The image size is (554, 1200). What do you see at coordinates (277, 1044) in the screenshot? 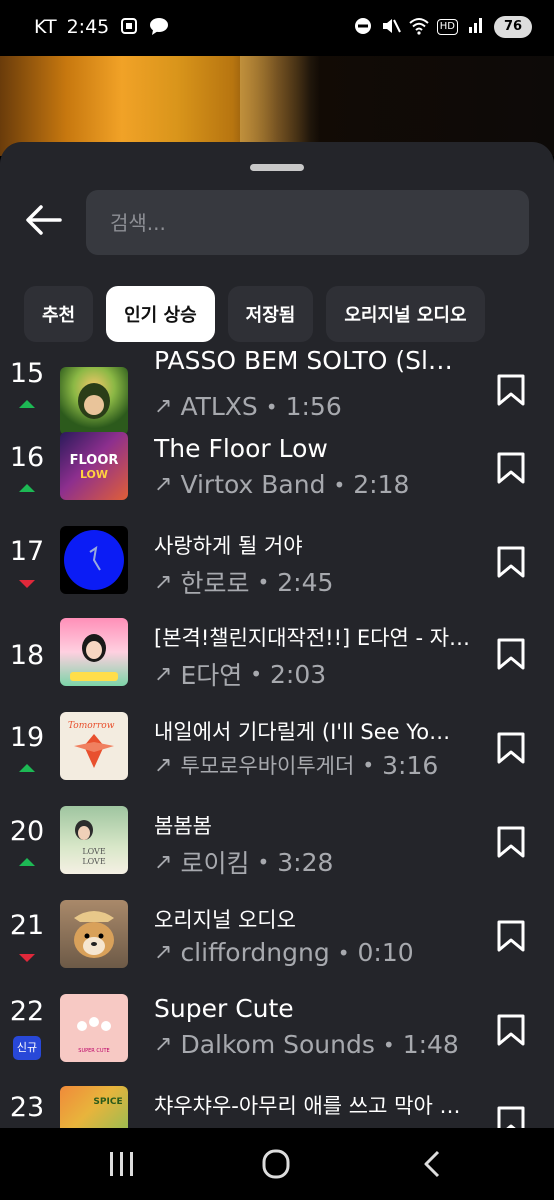
I see `artist-name: Dalkom Sounds` at bounding box center [277, 1044].